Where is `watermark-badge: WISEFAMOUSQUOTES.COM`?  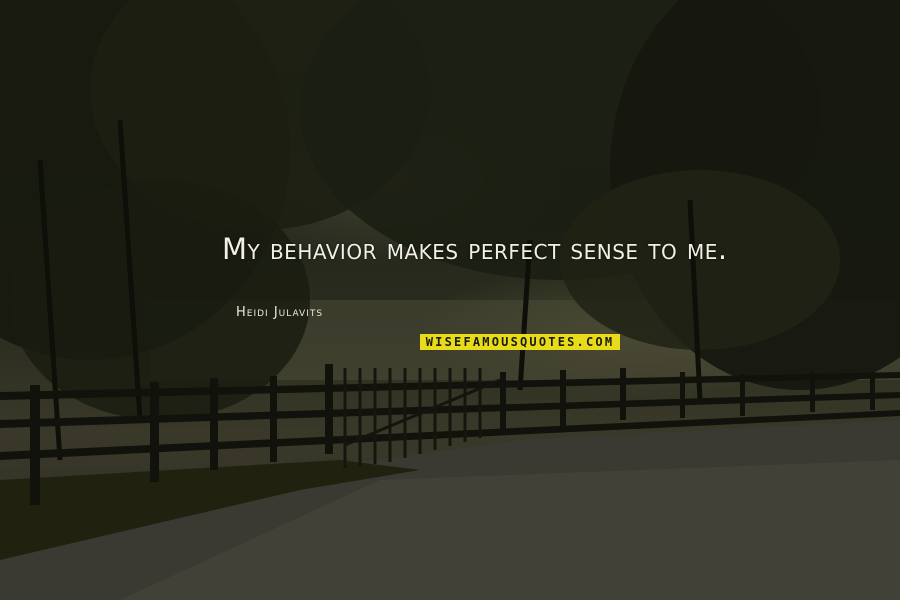
watermark-badge: WISEFAMOUSQUOTES.COM is located at coordinates (520, 342).